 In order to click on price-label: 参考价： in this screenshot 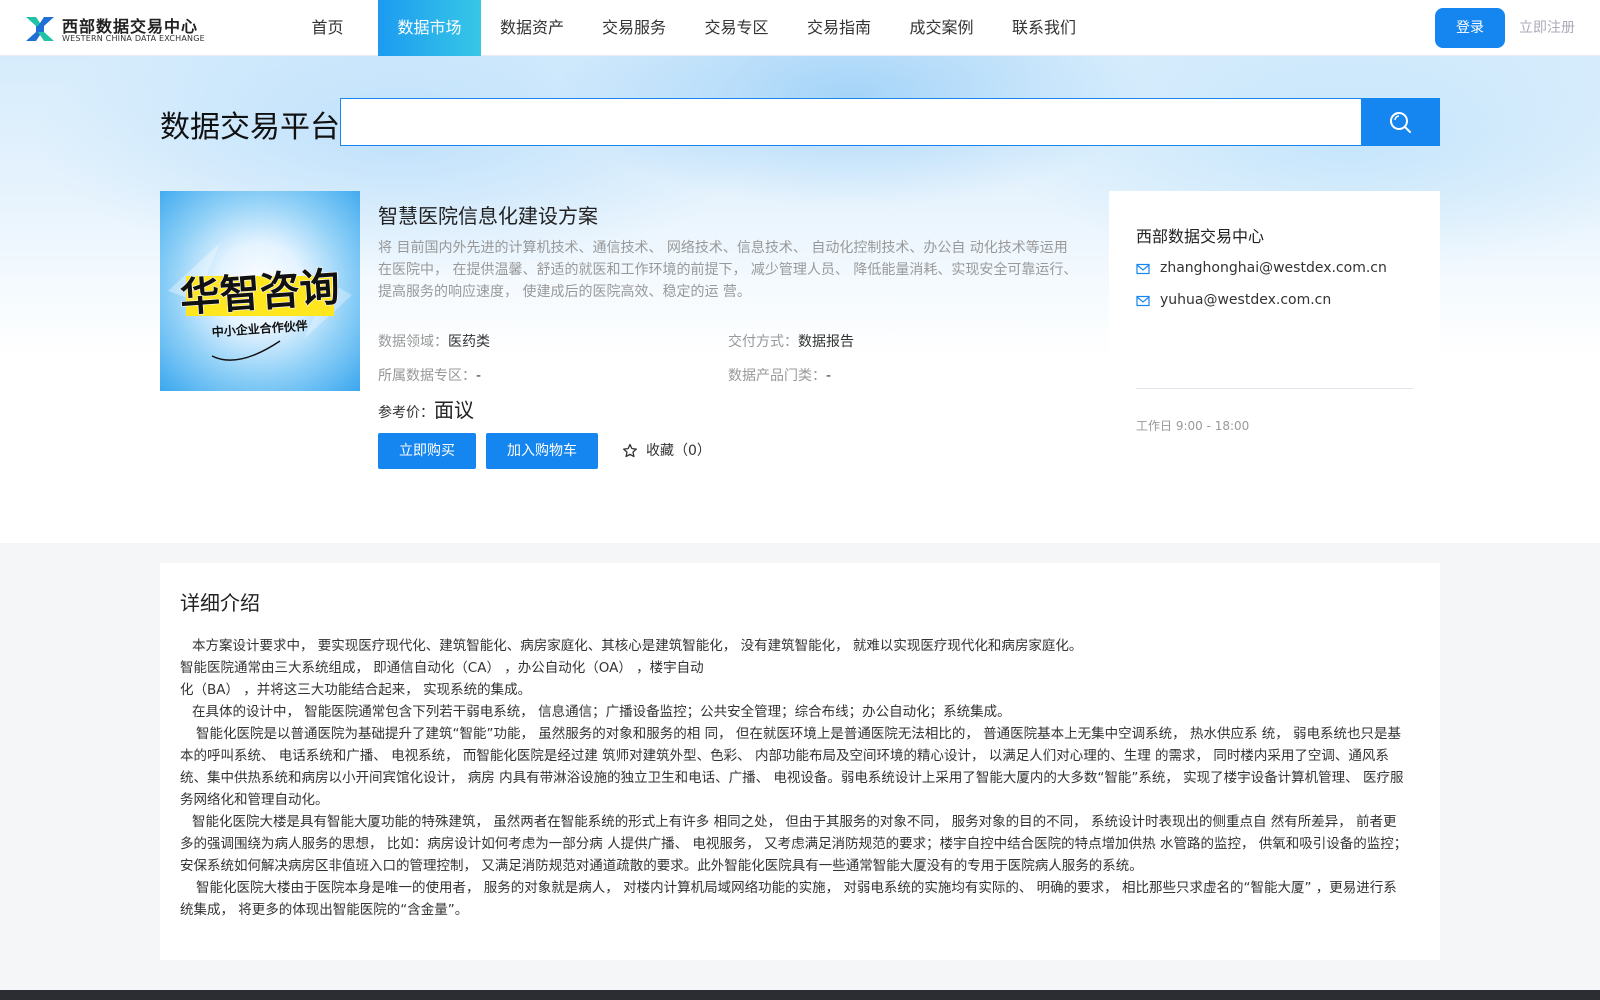, I will do `click(406, 413)`.